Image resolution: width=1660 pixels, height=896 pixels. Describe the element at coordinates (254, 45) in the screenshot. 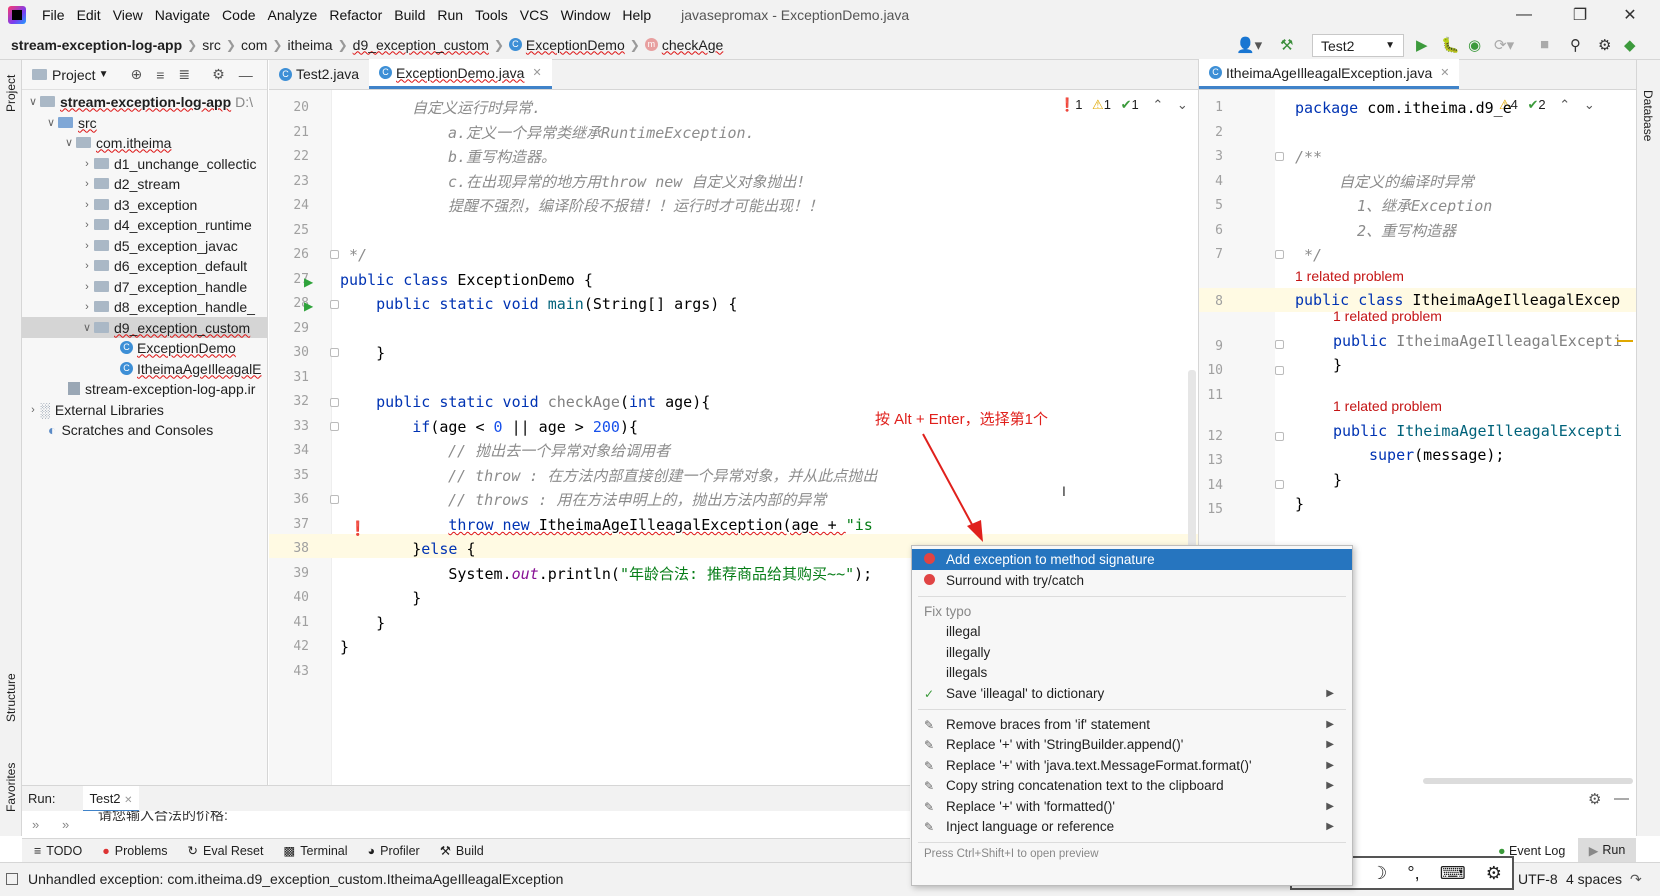

I see `breadcrumb-com: com` at that location.